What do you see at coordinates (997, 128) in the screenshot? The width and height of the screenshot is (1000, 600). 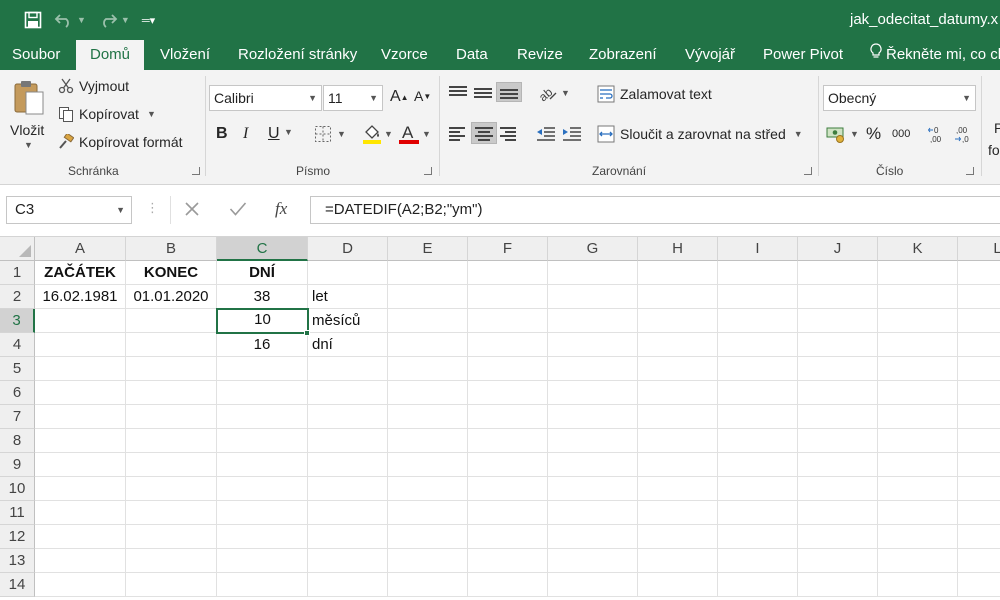 I see `styles-partial-label-1: P` at bounding box center [997, 128].